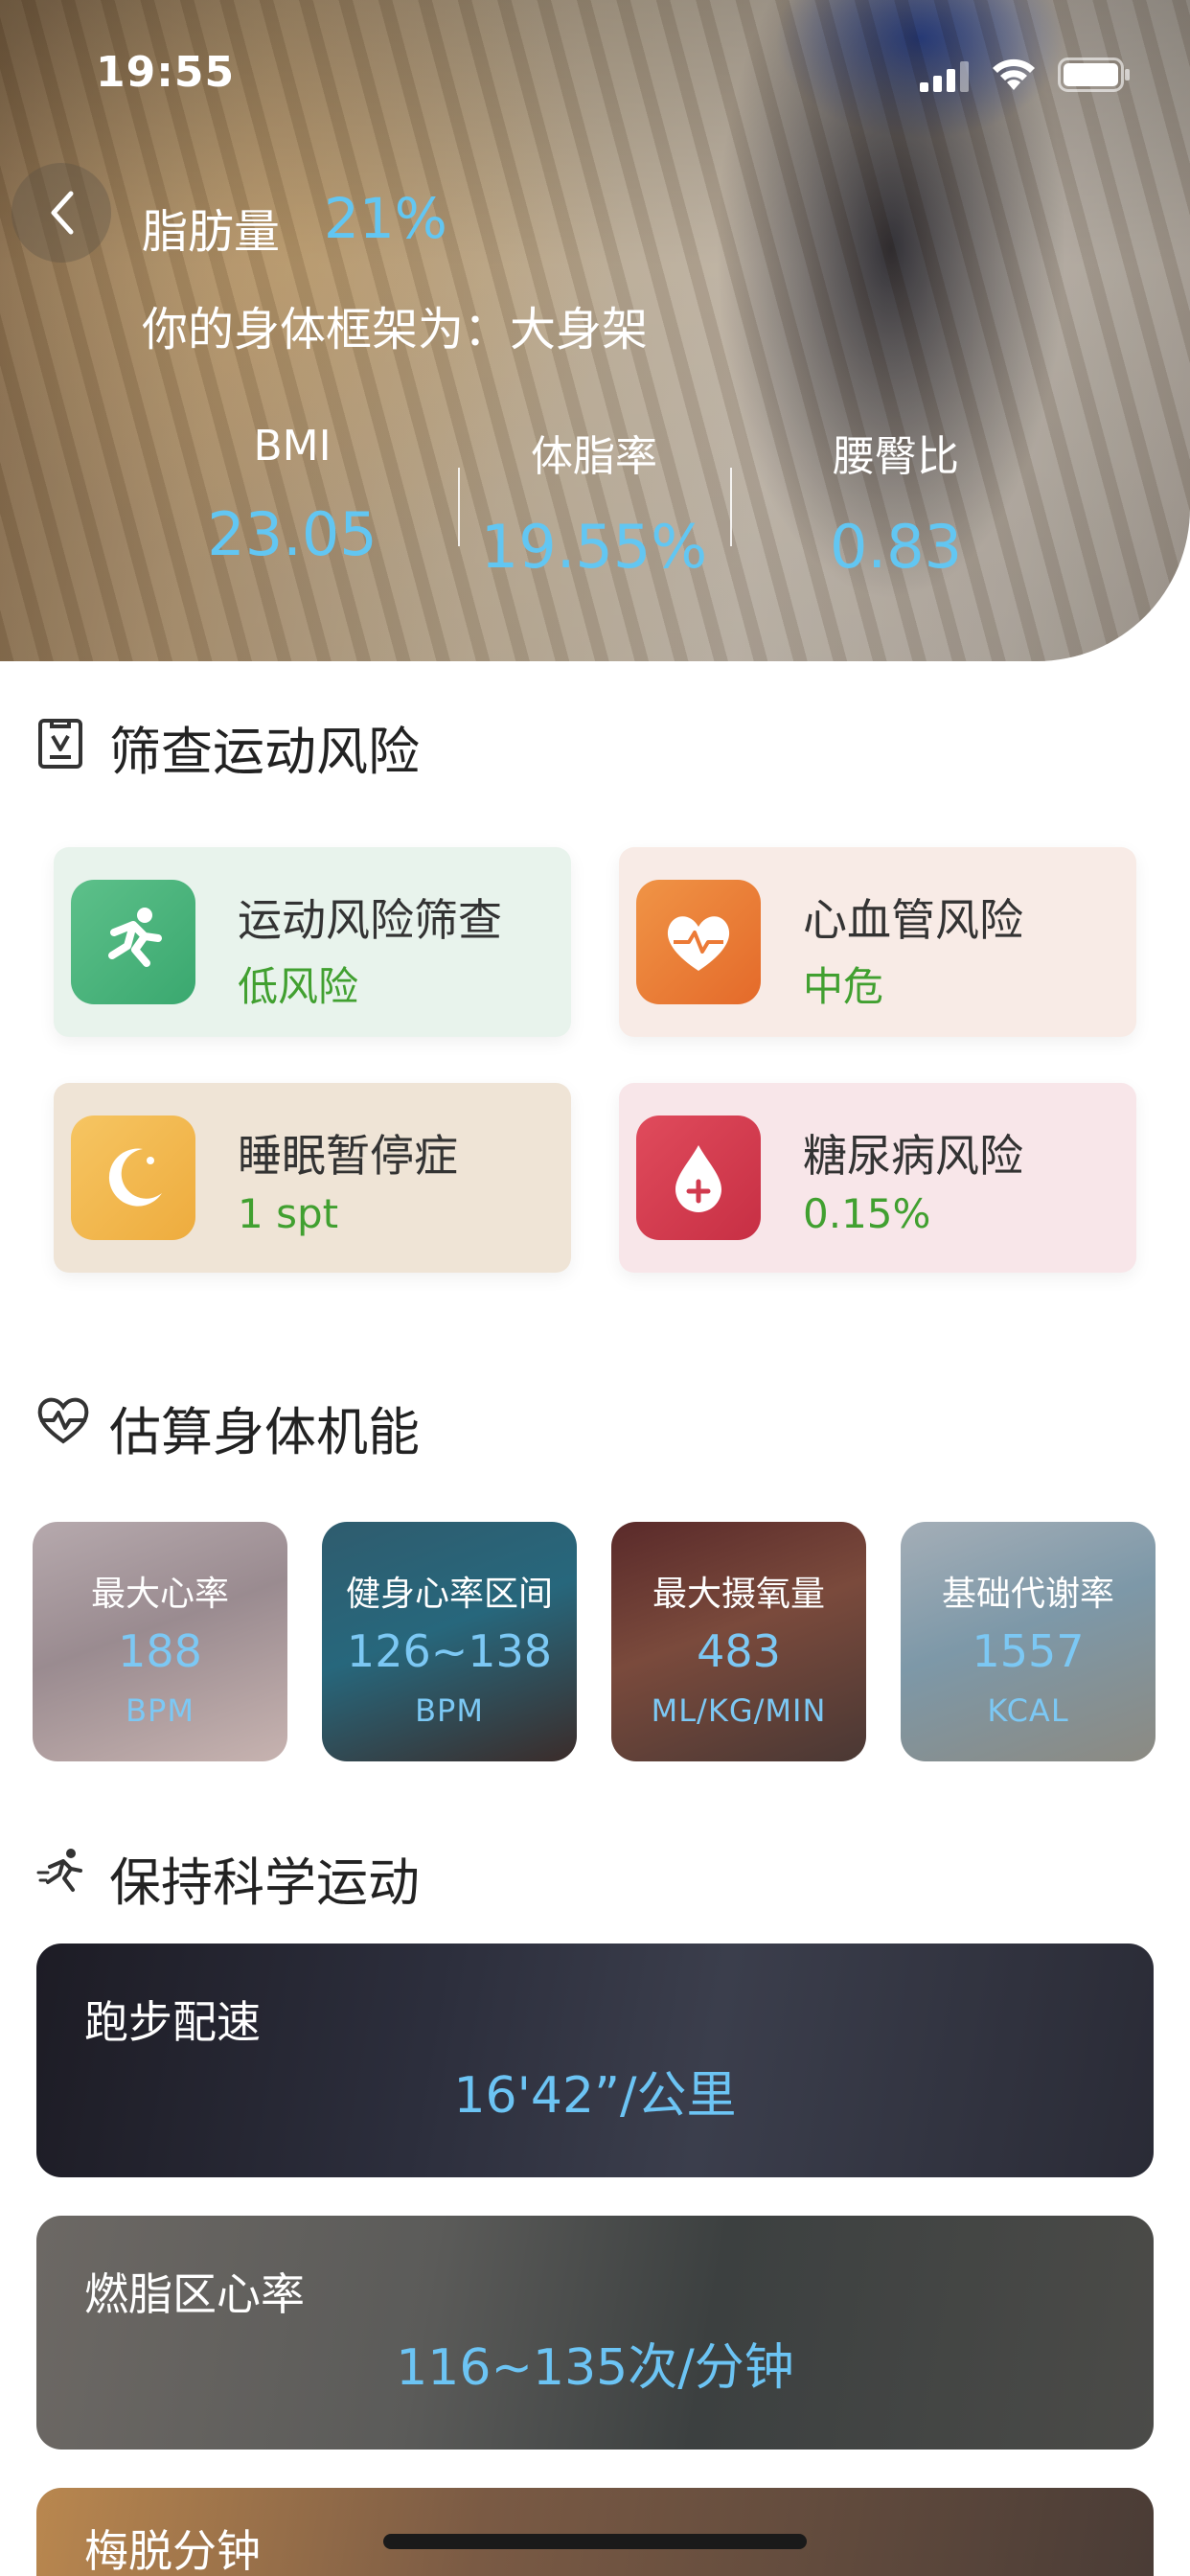 This screenshot has width=1190, height=2576. Describe the element at coordinates (386, 218) in the screenshot. I see `fat-mass-value: 21%` at that location.